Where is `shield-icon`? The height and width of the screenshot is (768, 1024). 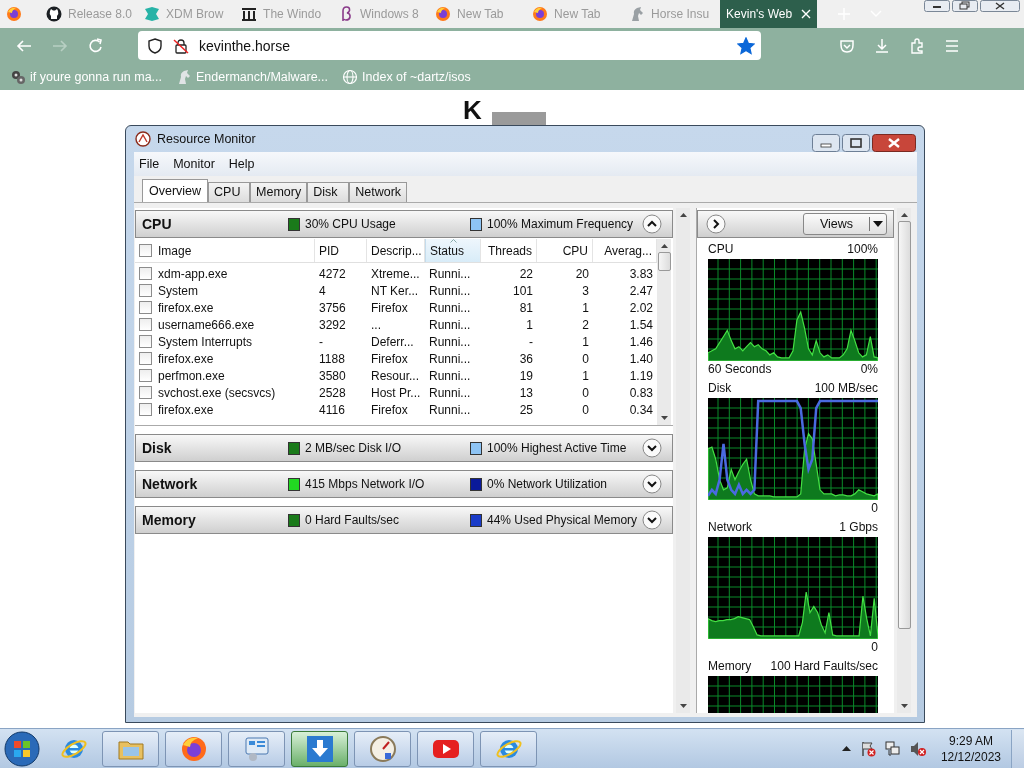 shield-icon is located at coordinates (155, 45).